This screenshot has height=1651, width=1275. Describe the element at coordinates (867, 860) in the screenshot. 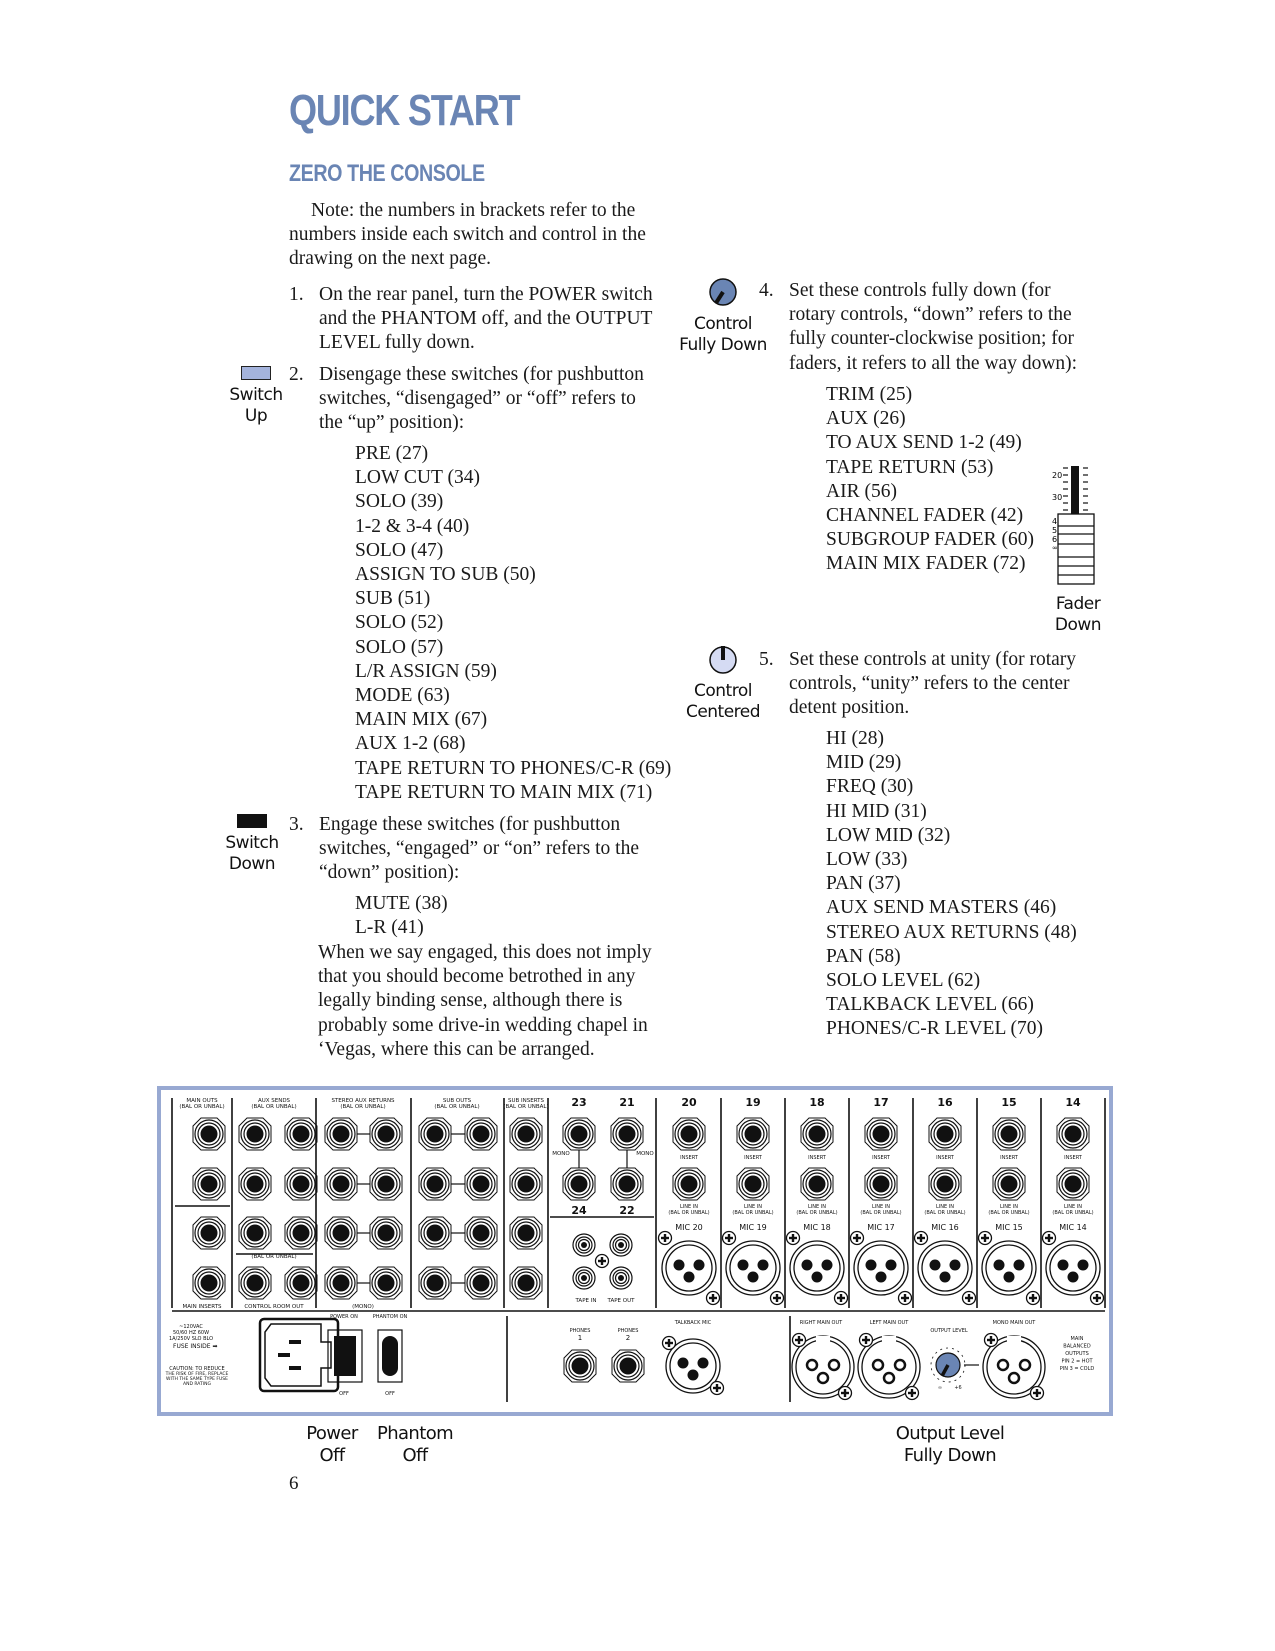

I see `list-item: LOW (33)` at that location.